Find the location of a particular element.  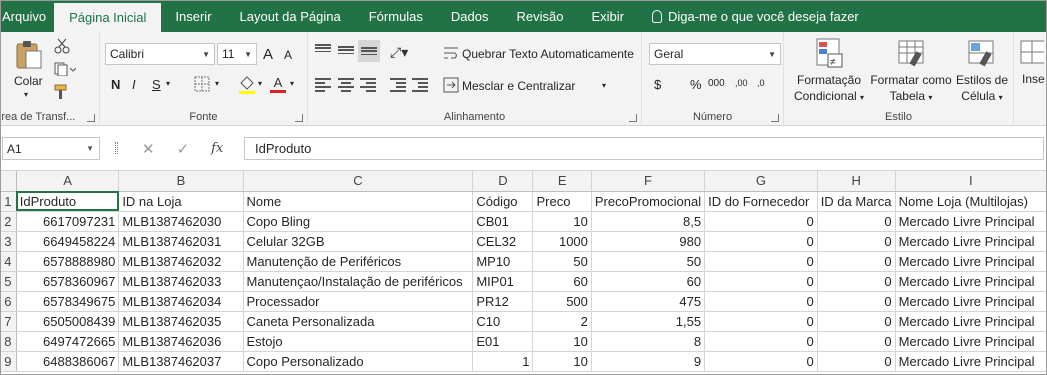

align-bottom-button is located at coordinates (369, 51).